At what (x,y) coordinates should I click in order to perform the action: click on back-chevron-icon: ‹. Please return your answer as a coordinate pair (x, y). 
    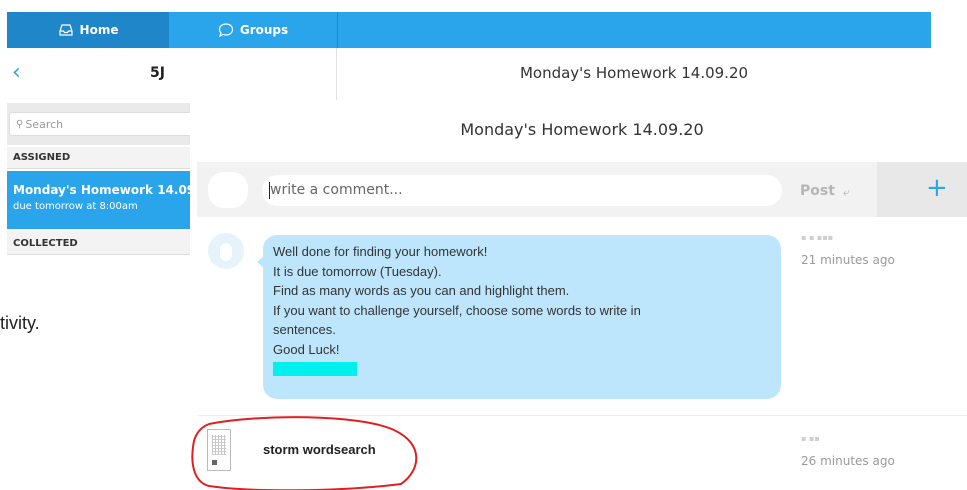
    Looking at the image, I should click on (19, 73).